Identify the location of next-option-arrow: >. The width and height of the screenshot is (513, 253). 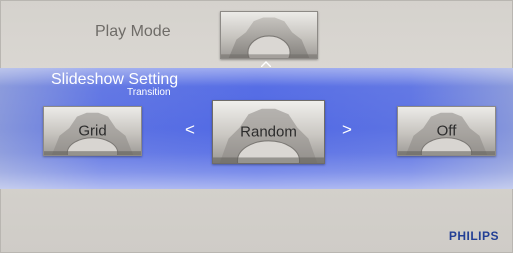
(347, 129).